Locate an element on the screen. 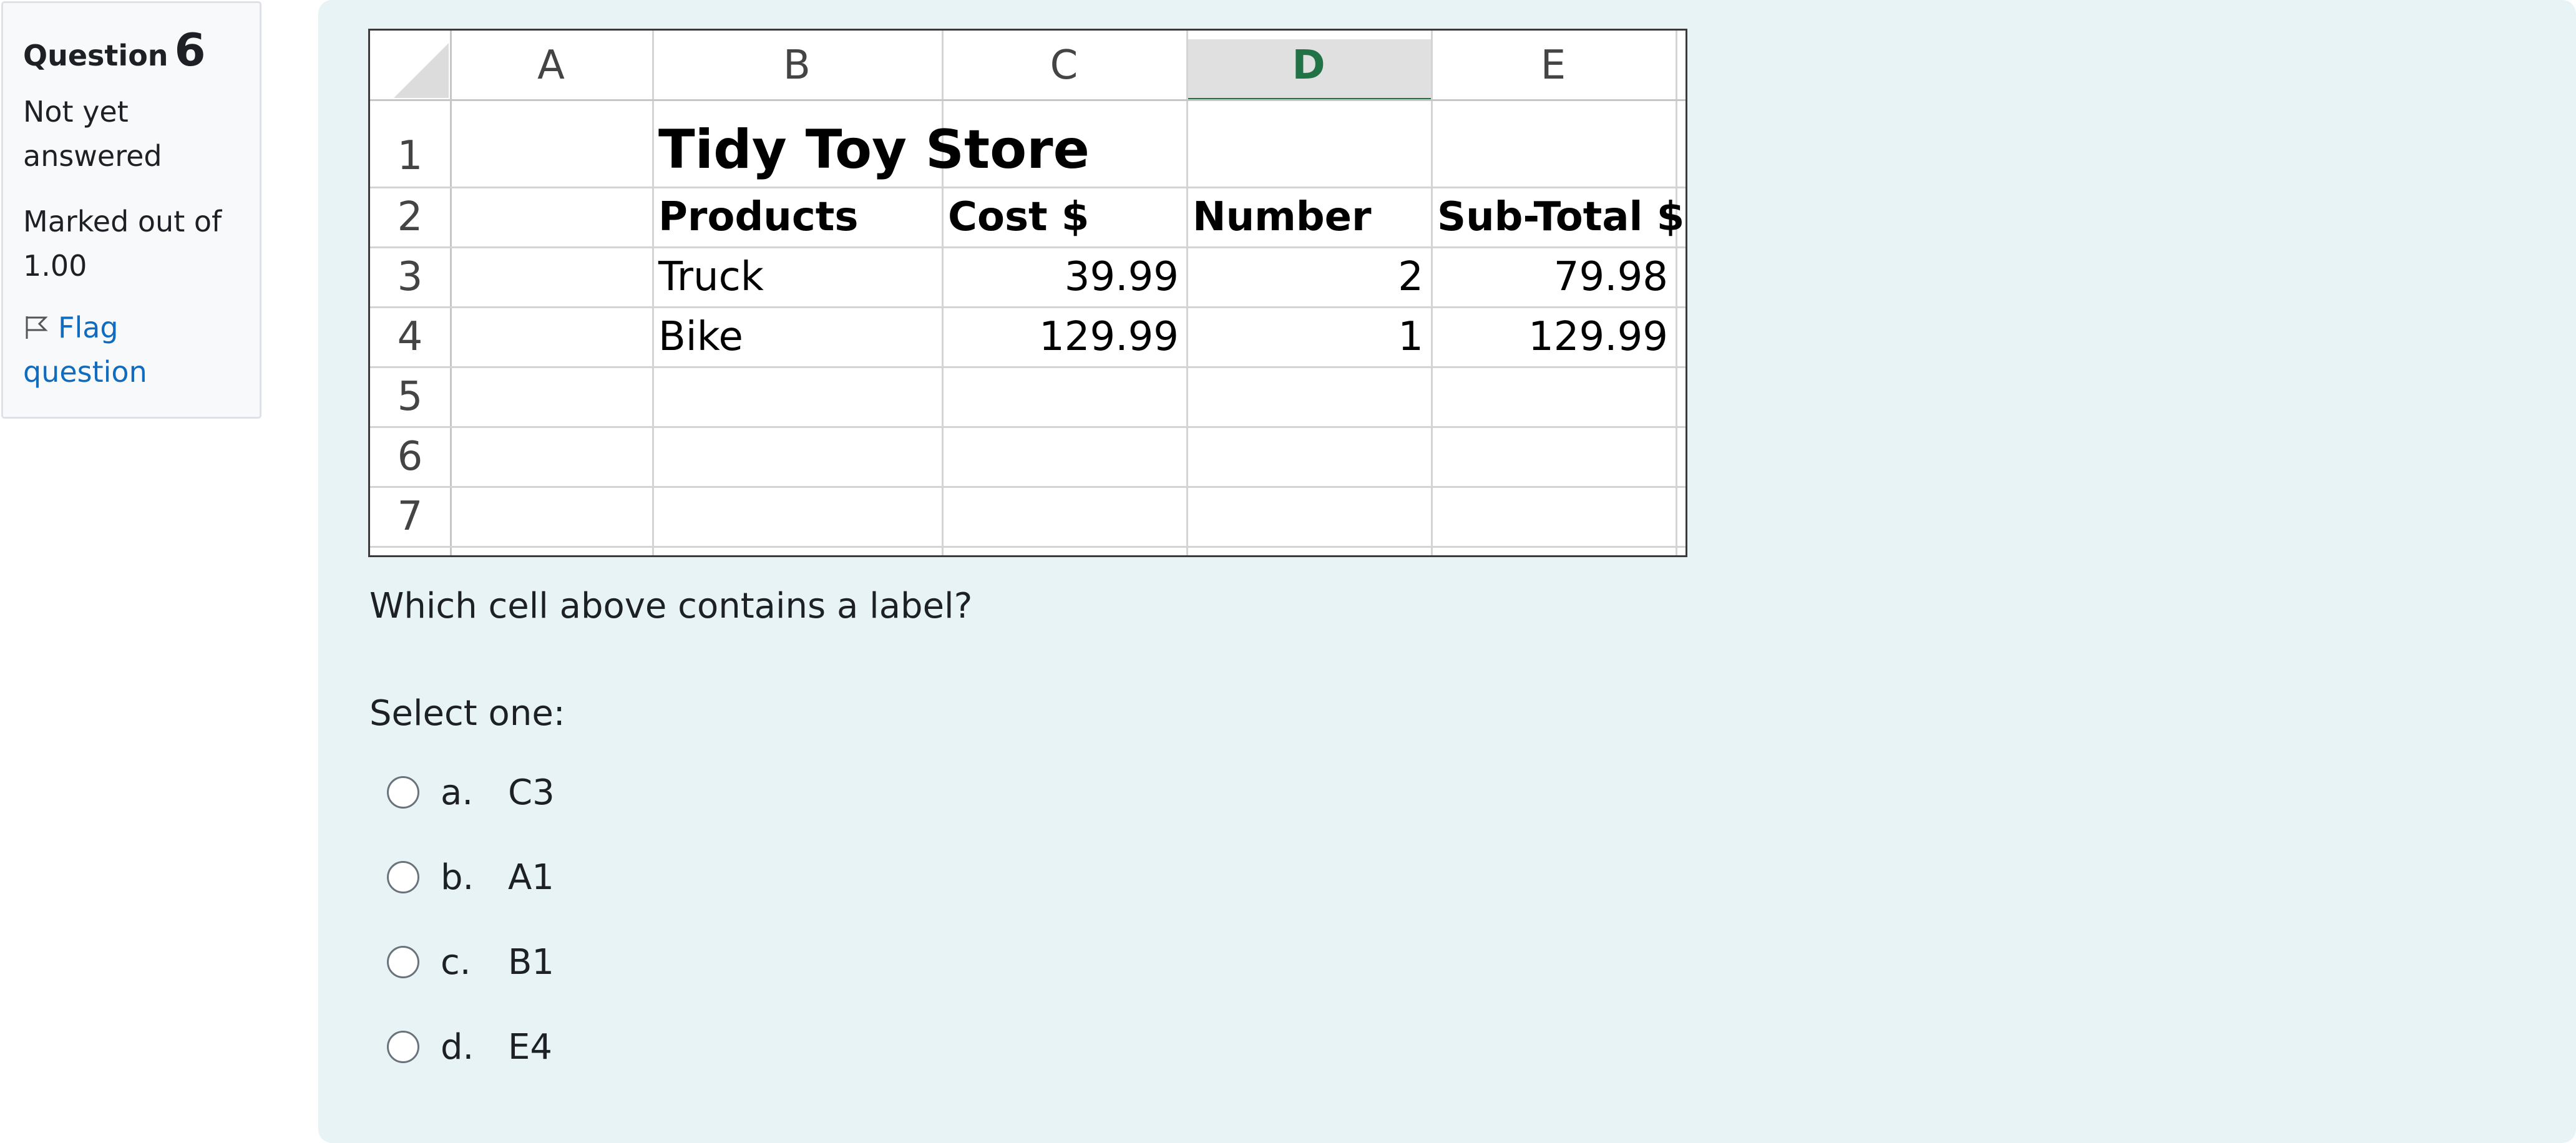  cell-e3: 79.98 is located at coordinates (1610, 277).